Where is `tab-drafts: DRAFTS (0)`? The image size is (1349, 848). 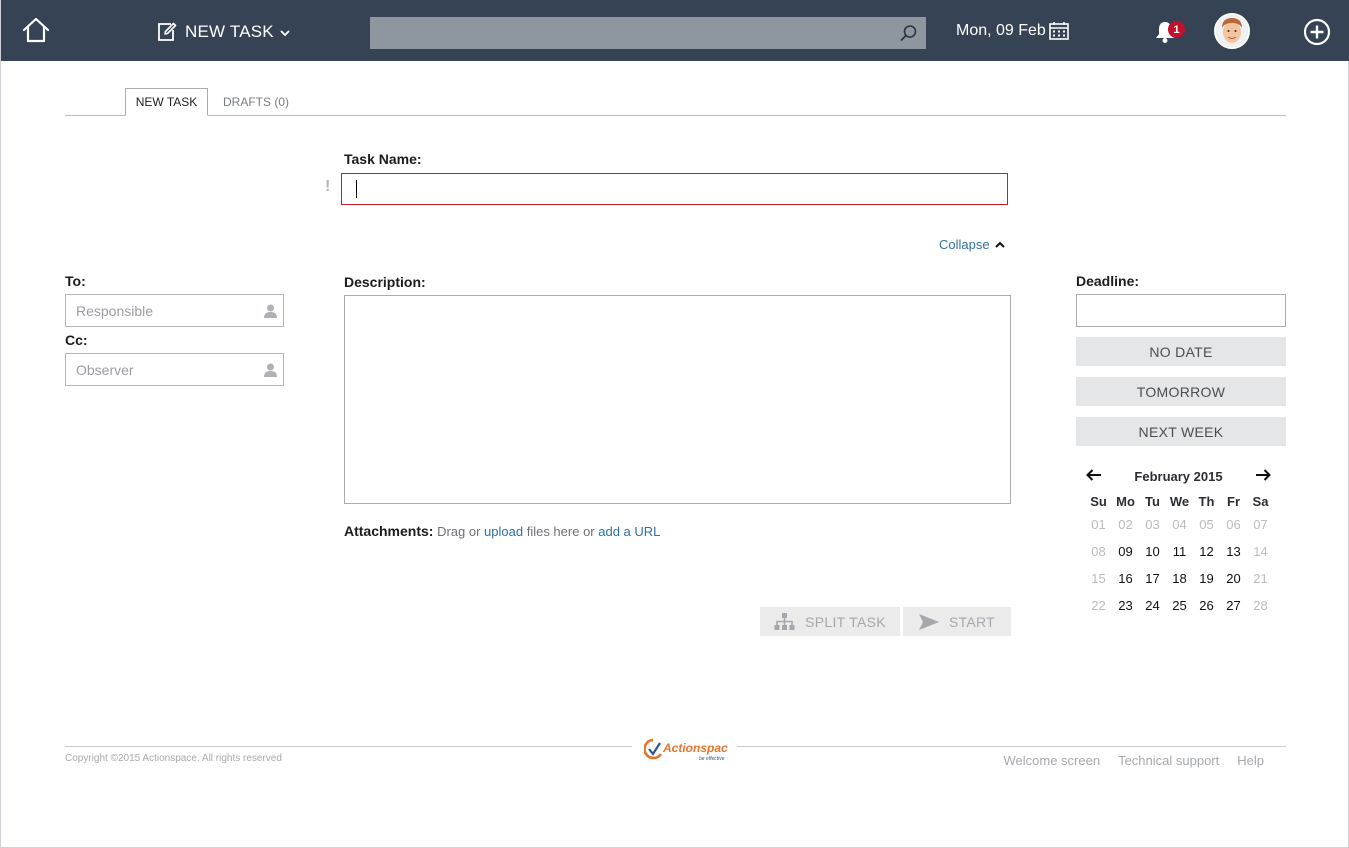
tab-drafts: DRAFTS (0) is located at coordinates (256, 102).